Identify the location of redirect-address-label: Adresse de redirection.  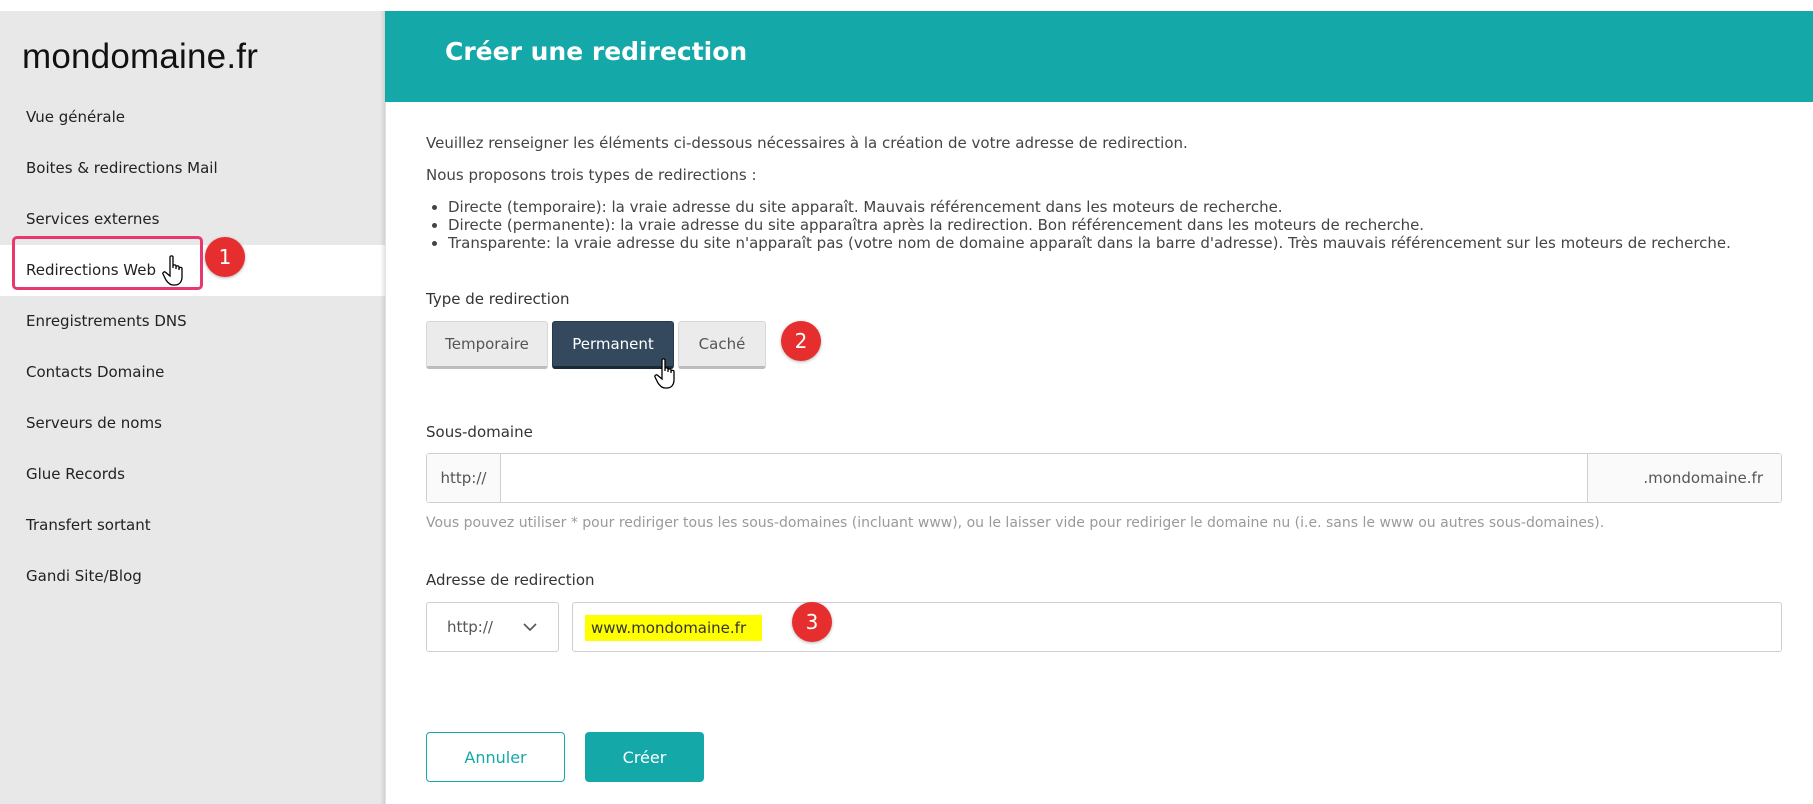
(510, 580).